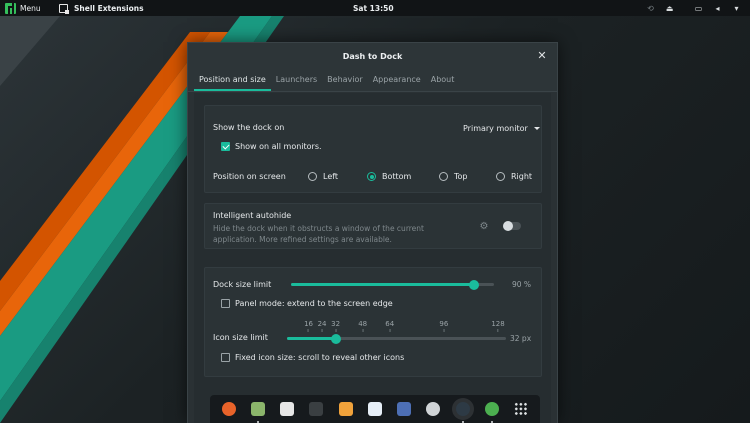  I want to click on terminal-icon, so click(316, 409).